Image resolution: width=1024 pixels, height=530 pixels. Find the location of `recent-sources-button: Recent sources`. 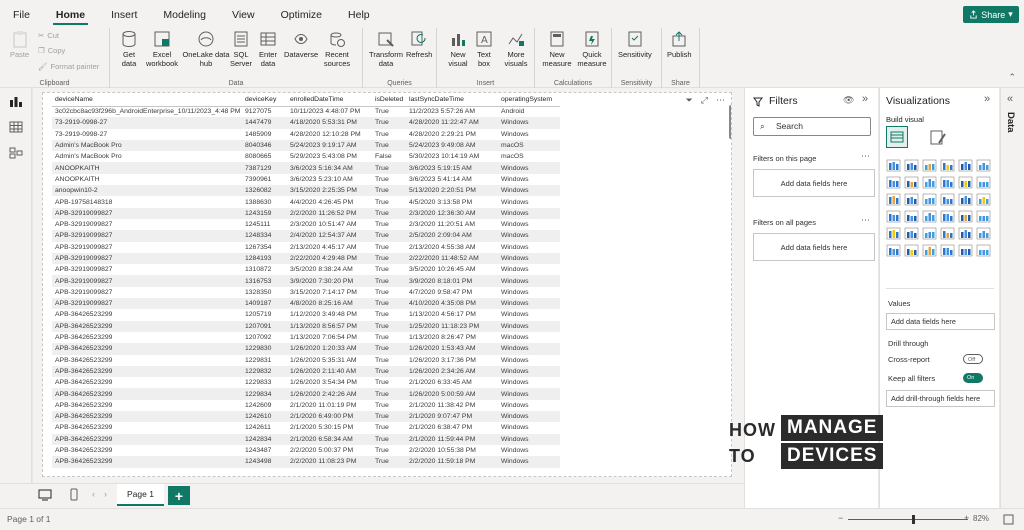

recent-sources-button: Recent sources is located at coordinates (337, 49).